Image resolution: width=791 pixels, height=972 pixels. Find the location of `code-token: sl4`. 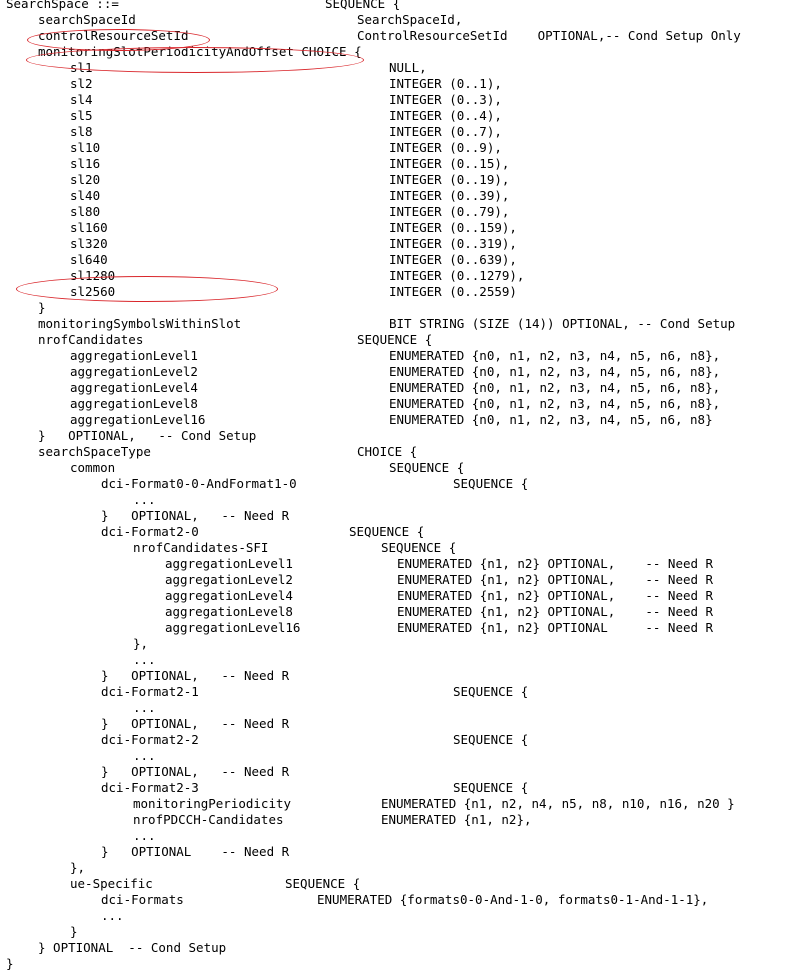

code-token: sl4 is located at coordinates (81, 99).